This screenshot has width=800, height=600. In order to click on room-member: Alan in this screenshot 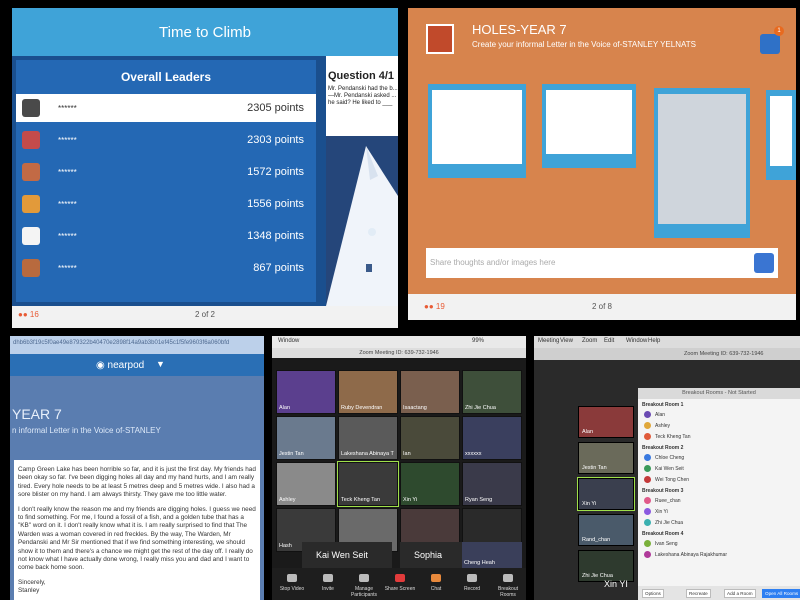, I will do `click(719, 414)`.